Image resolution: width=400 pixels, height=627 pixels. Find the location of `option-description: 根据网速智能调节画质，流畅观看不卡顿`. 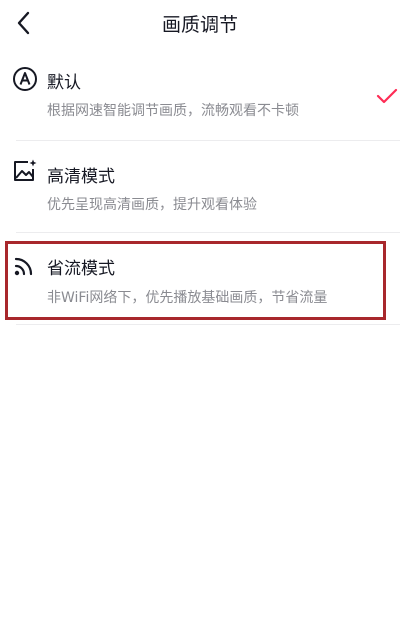

option-description: 根据网速智能调节画质，流畅观看不卡顿 is located at coordinates (173, 111).